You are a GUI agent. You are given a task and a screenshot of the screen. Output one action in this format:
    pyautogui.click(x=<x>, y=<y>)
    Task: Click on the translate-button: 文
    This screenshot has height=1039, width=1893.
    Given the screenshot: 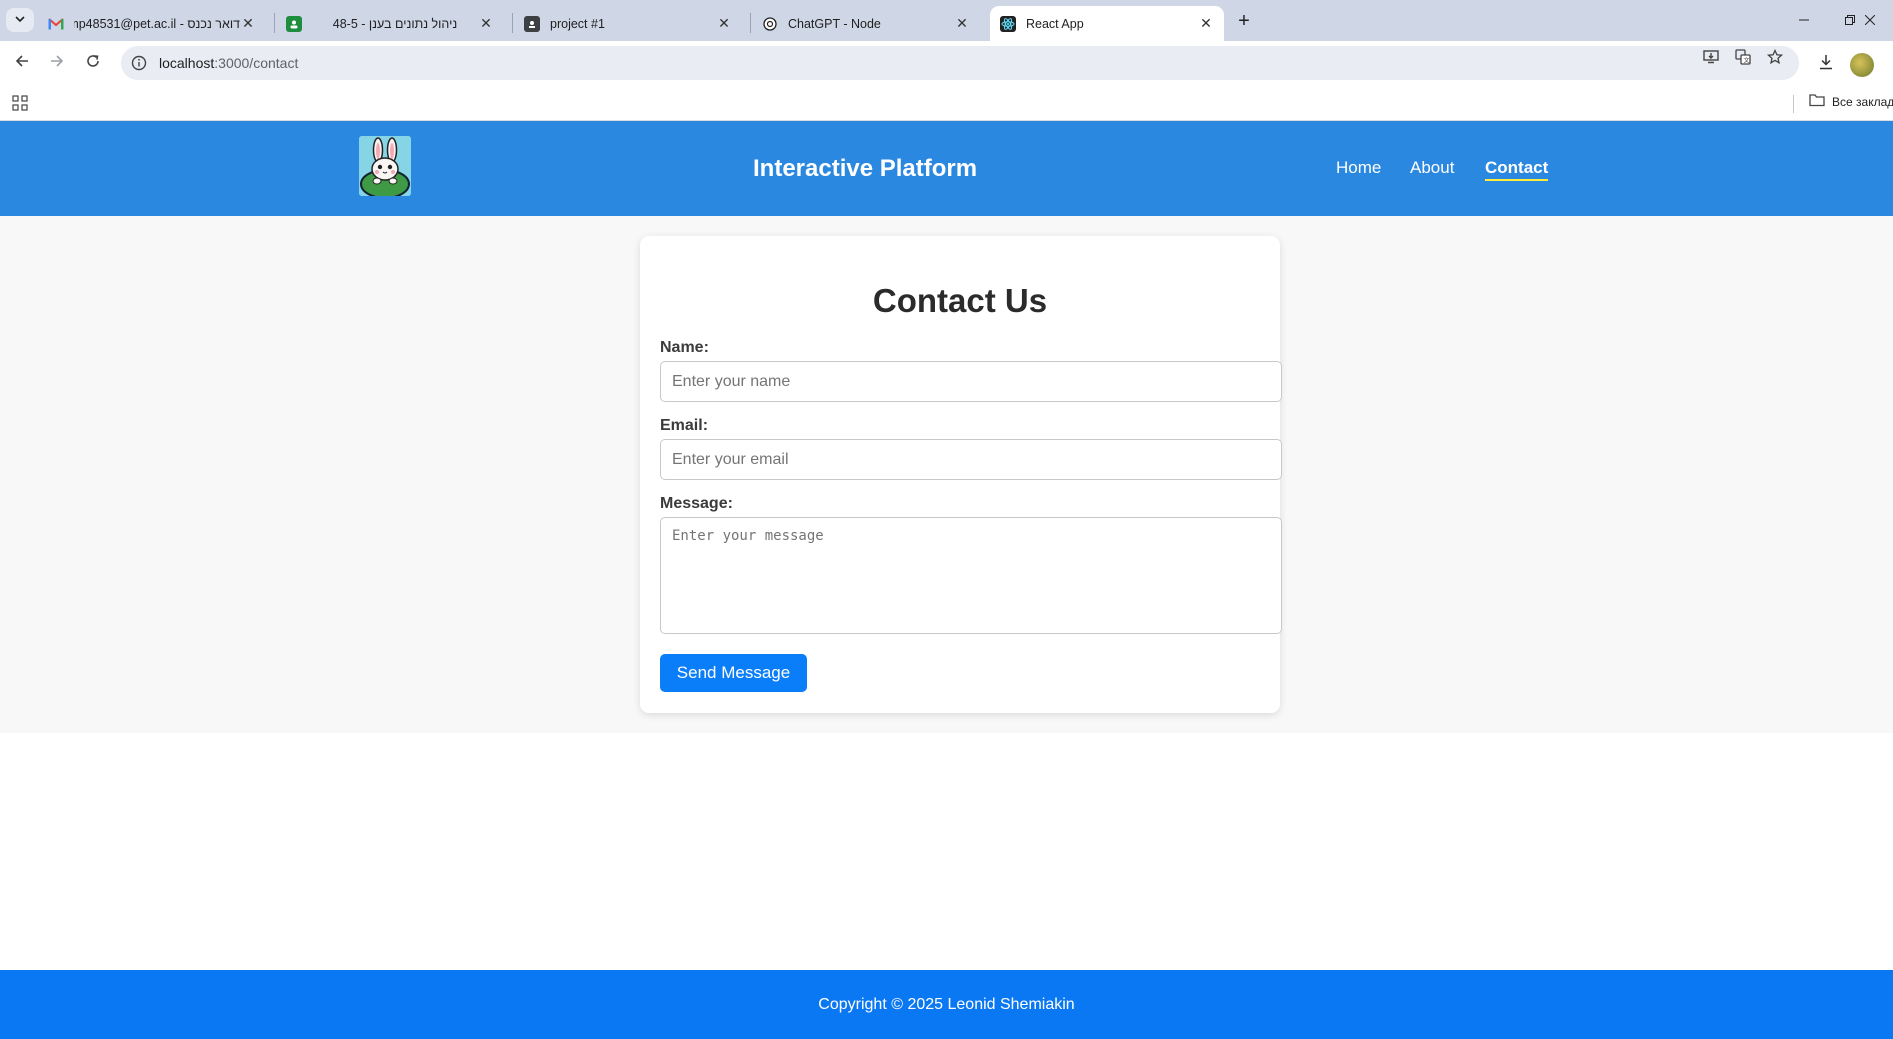 What is the action you would take?
    pyautogui.click(x=1743, y=59)
    